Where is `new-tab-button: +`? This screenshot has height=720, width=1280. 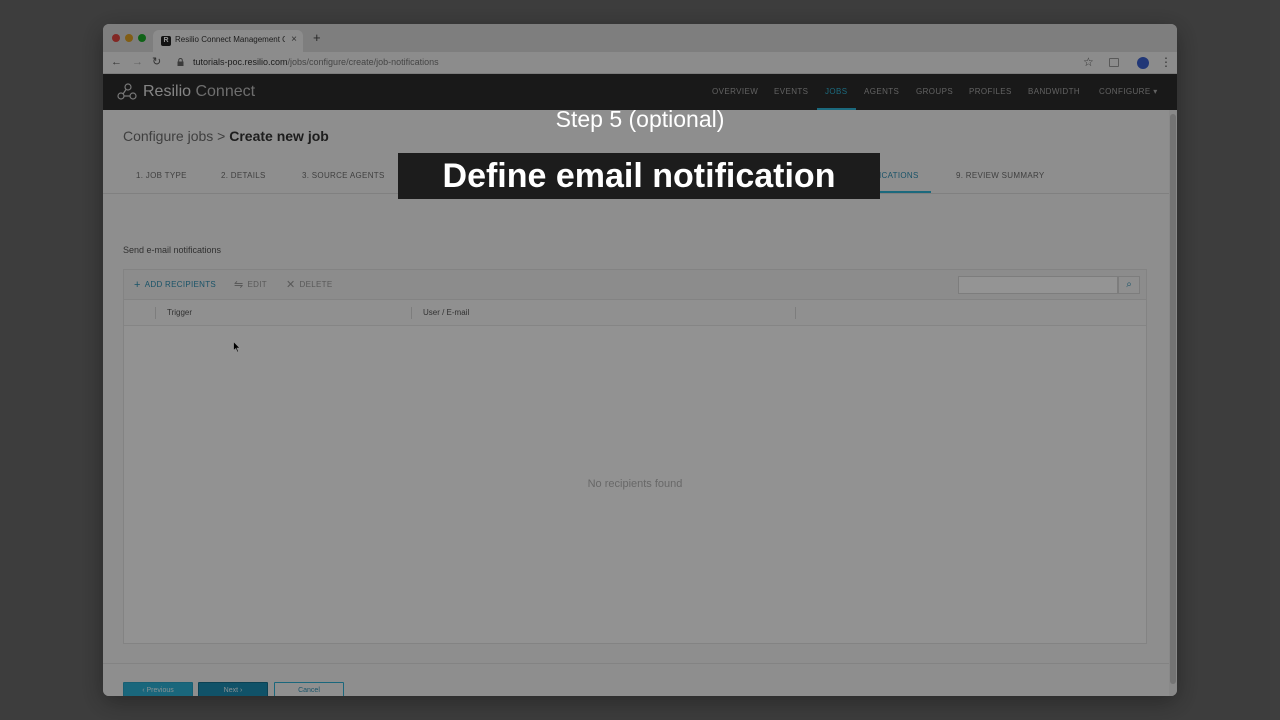
new-tab-button: + is located at coordinates (317, 38).